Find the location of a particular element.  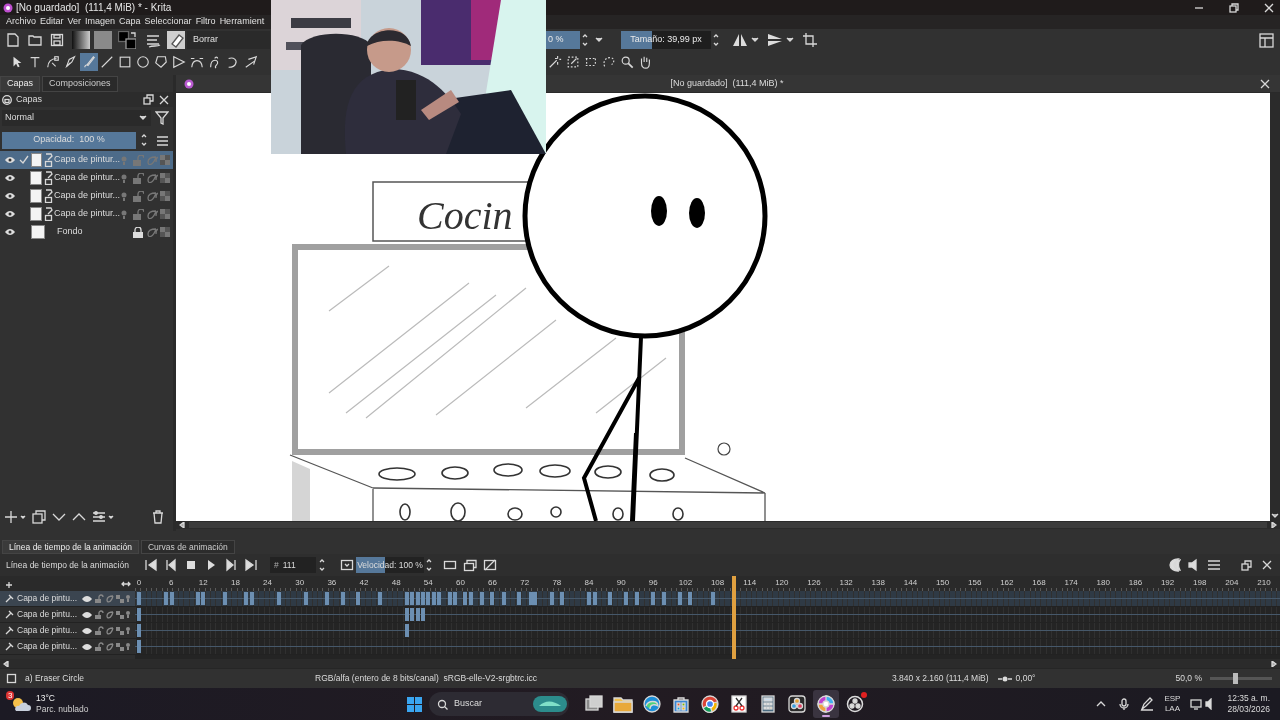

clock-time: 12:35 a. m. is located at coordinates (1248, 698).